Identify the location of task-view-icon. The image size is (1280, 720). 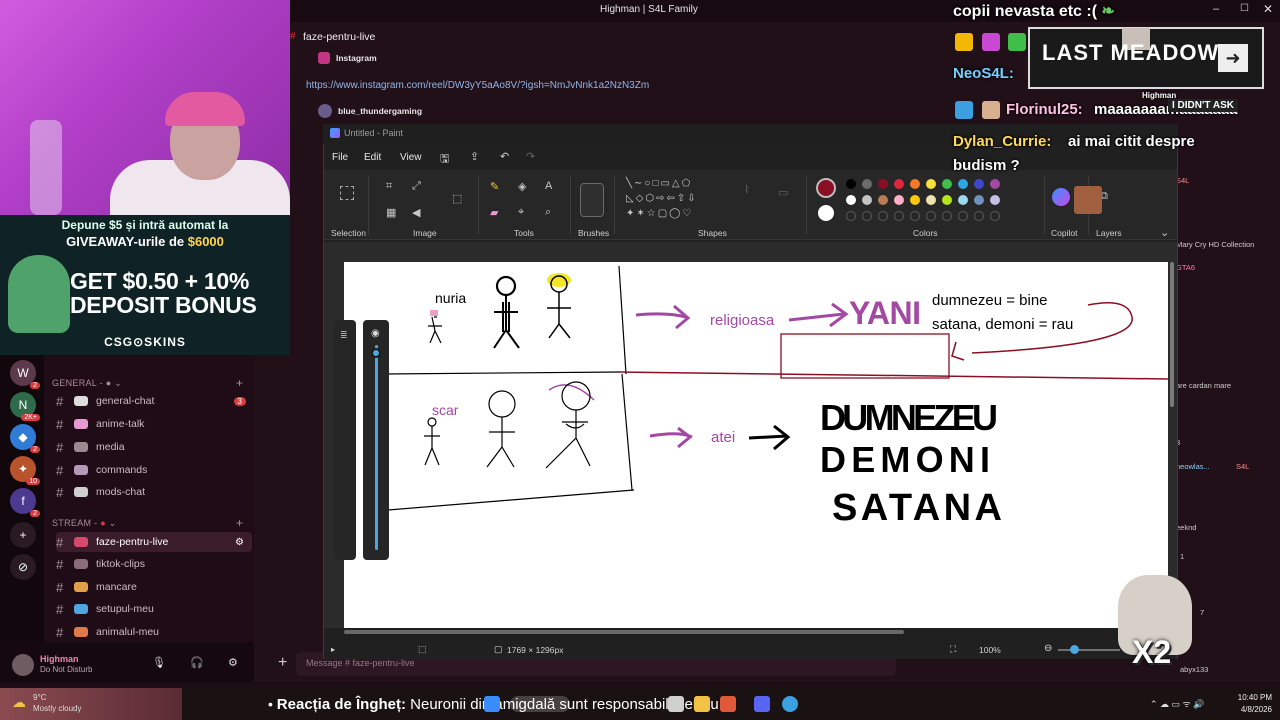
(676, 704).